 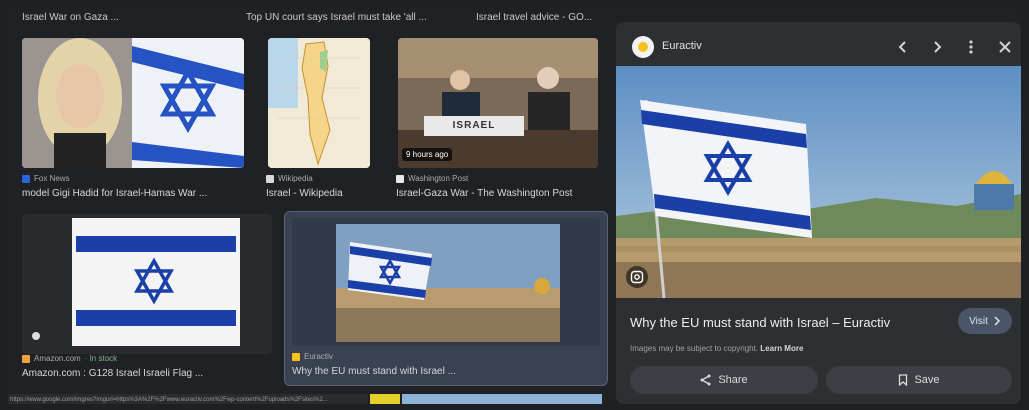 What do you see at coordinates (270, 178) in the screenshot?
I see `wikipedia-favicon` at bounding box center [270, 178].